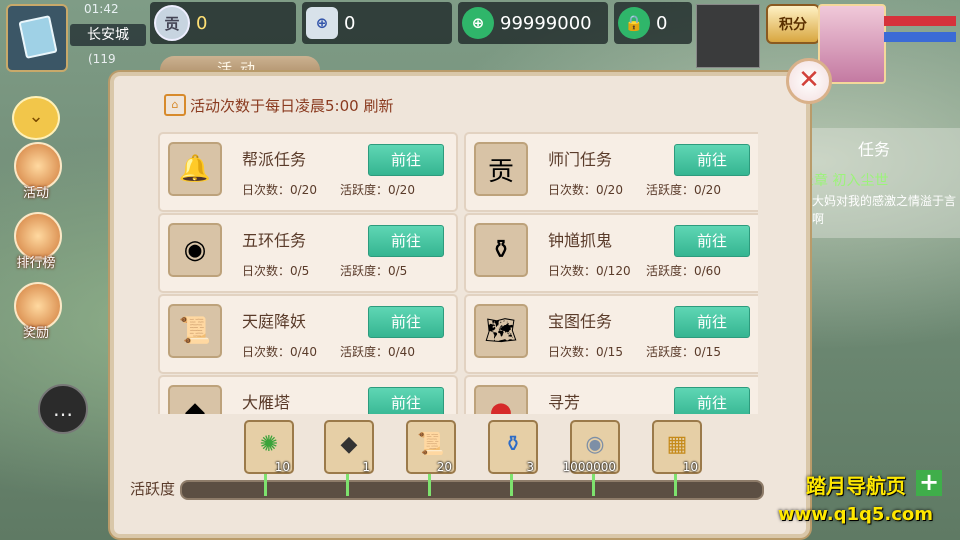 The width and height of the screenshot is (960, 540). I want to click on activity-name: 五环任务, so click(274, 240).